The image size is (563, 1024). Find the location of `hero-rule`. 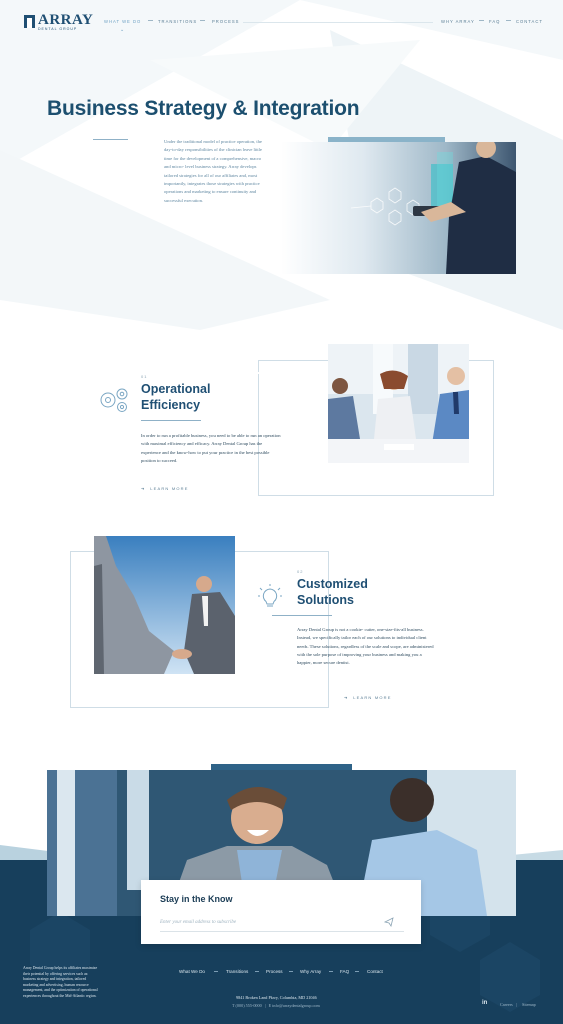

hero-rule is located at coordinates (110, 139).